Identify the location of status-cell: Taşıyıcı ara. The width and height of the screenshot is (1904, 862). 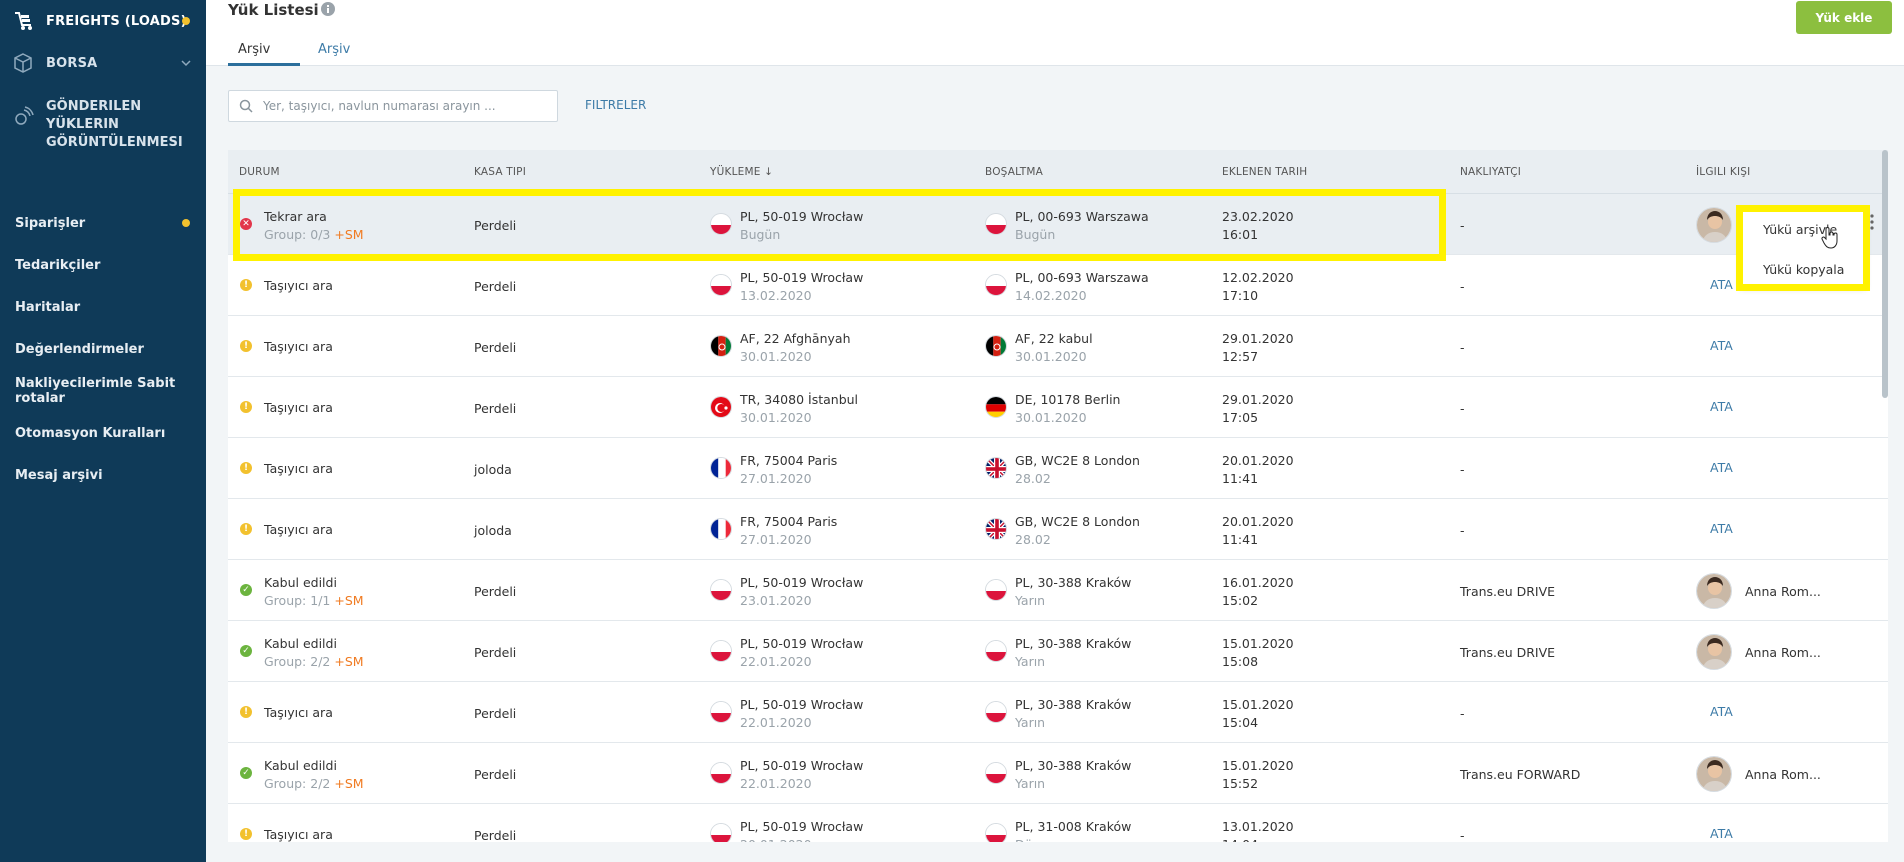
(298, 286).